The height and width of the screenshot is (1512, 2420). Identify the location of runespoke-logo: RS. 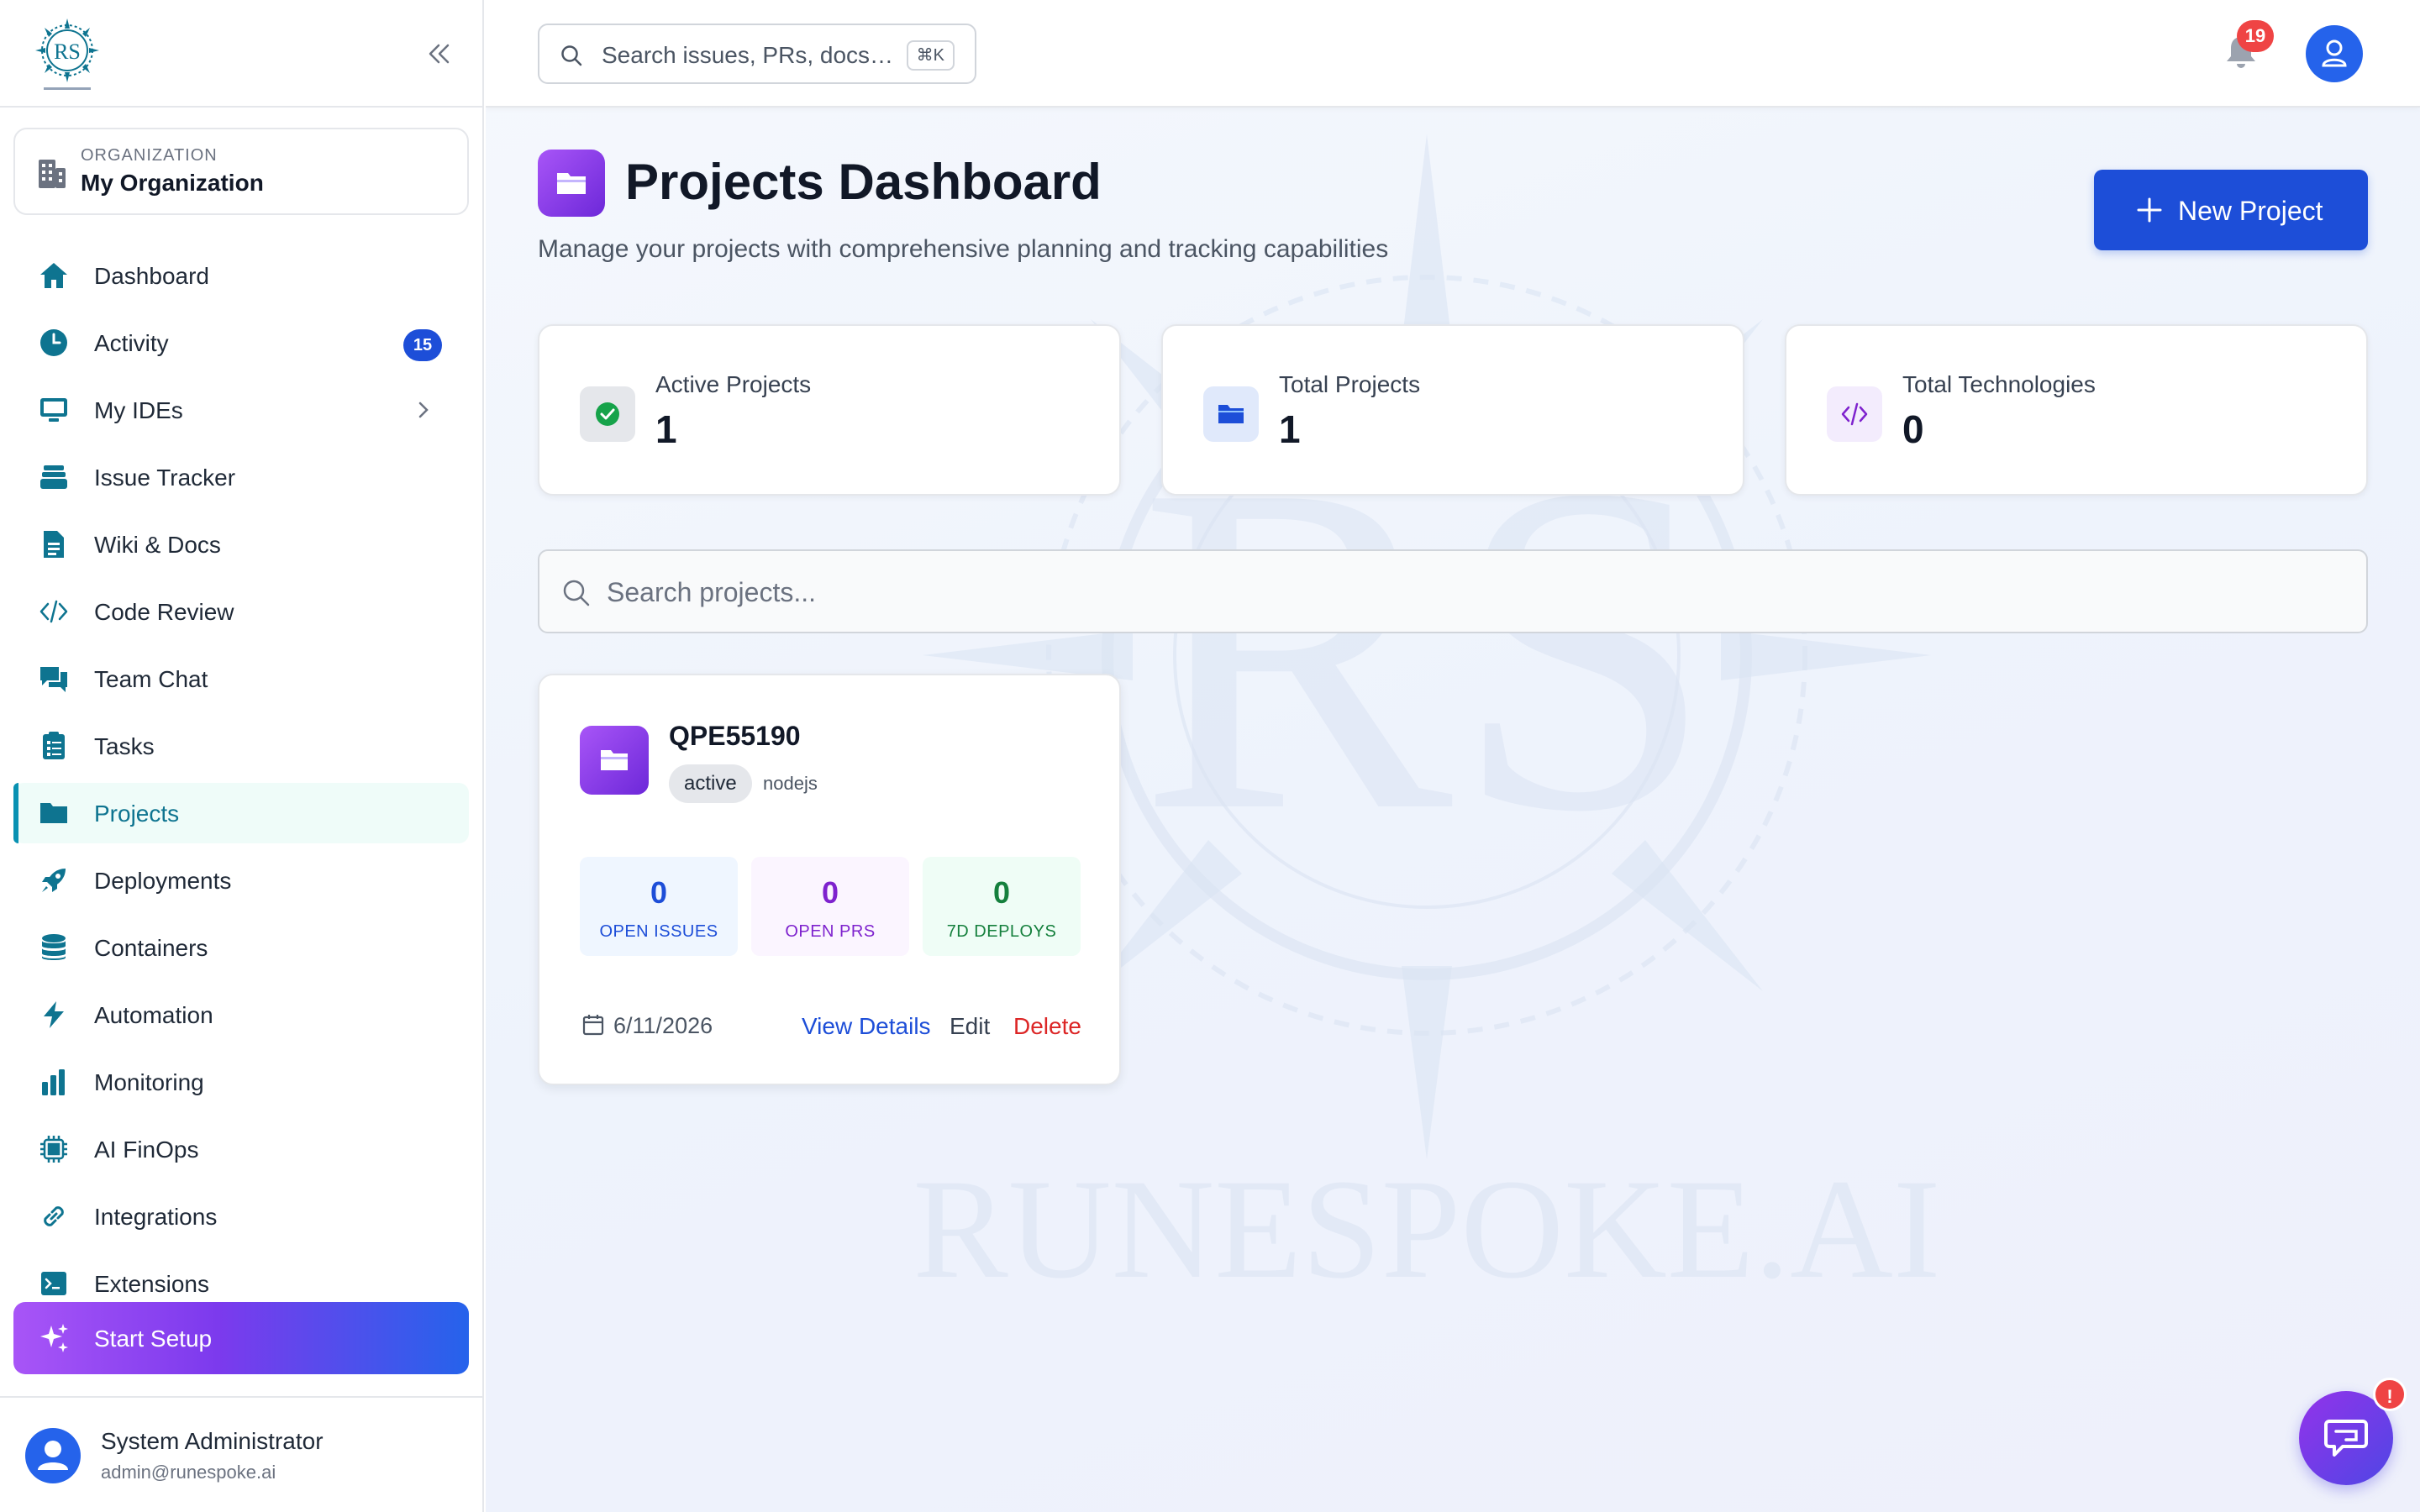
(67, 54).